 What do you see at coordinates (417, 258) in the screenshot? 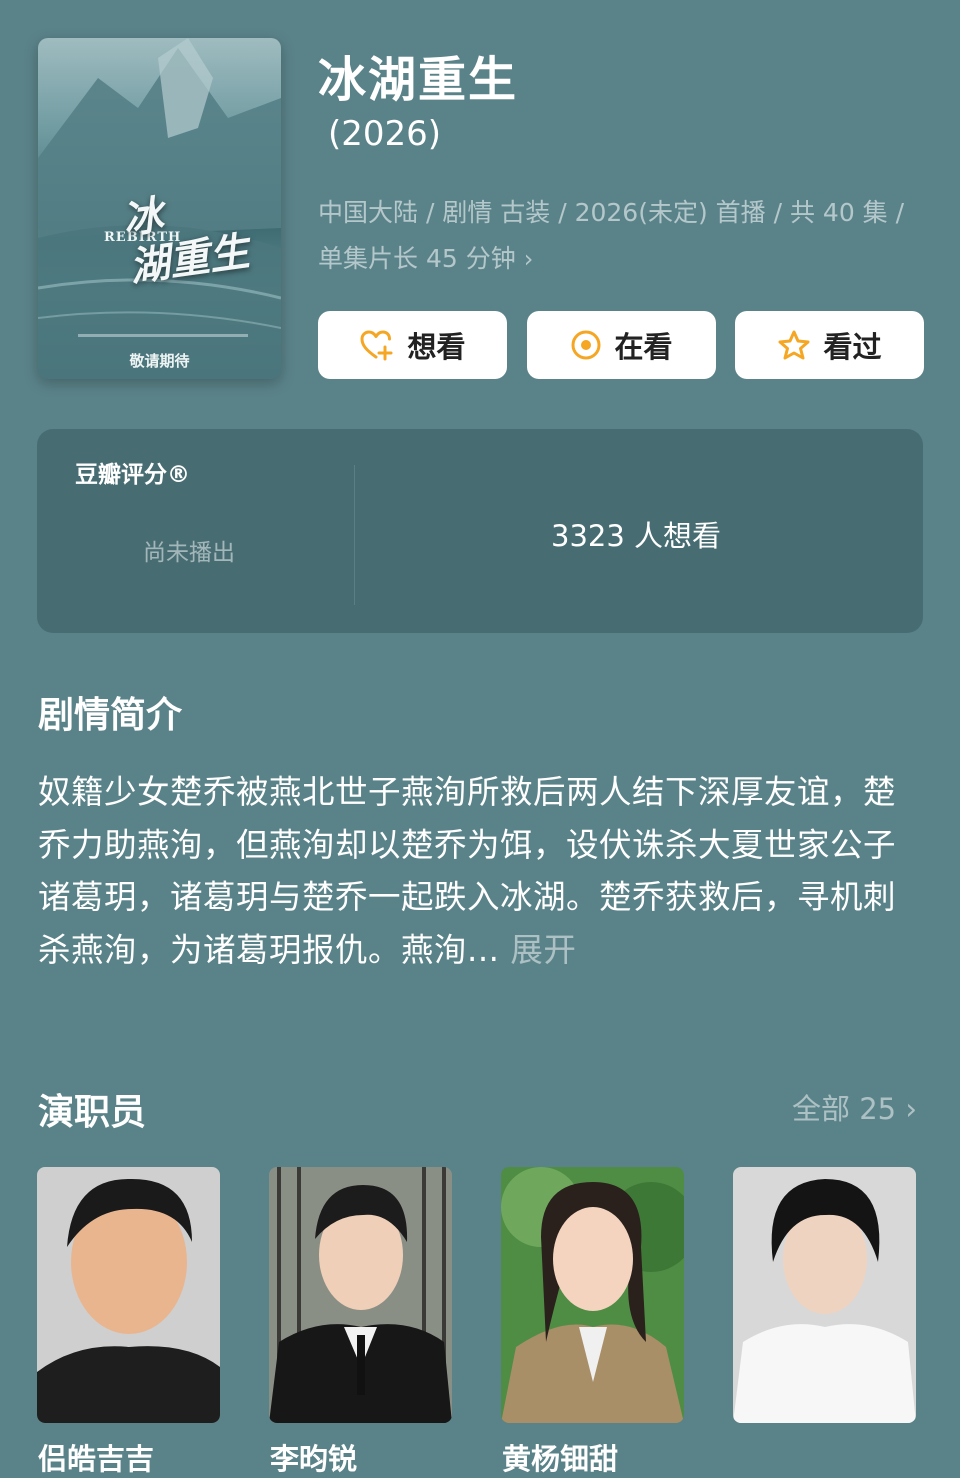
I see `meta-line-2-text: 单集片长 45 分钟` at bounding box center [417, 258].